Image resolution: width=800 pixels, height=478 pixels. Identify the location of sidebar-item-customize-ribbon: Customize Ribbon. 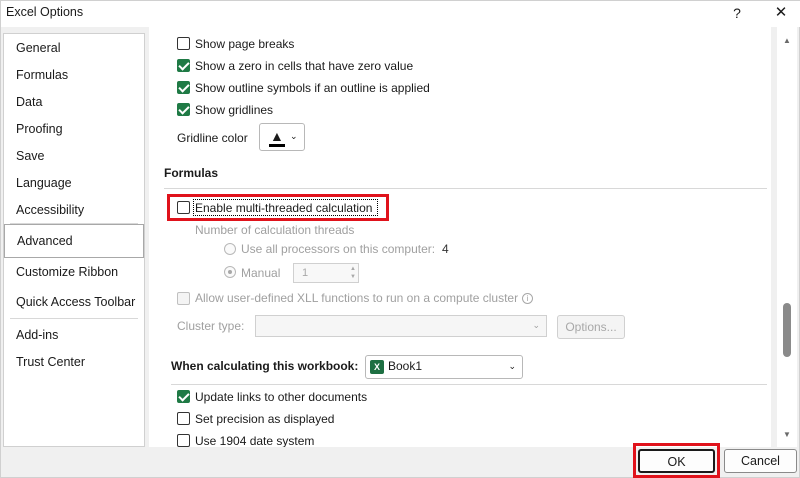
(74, 272).